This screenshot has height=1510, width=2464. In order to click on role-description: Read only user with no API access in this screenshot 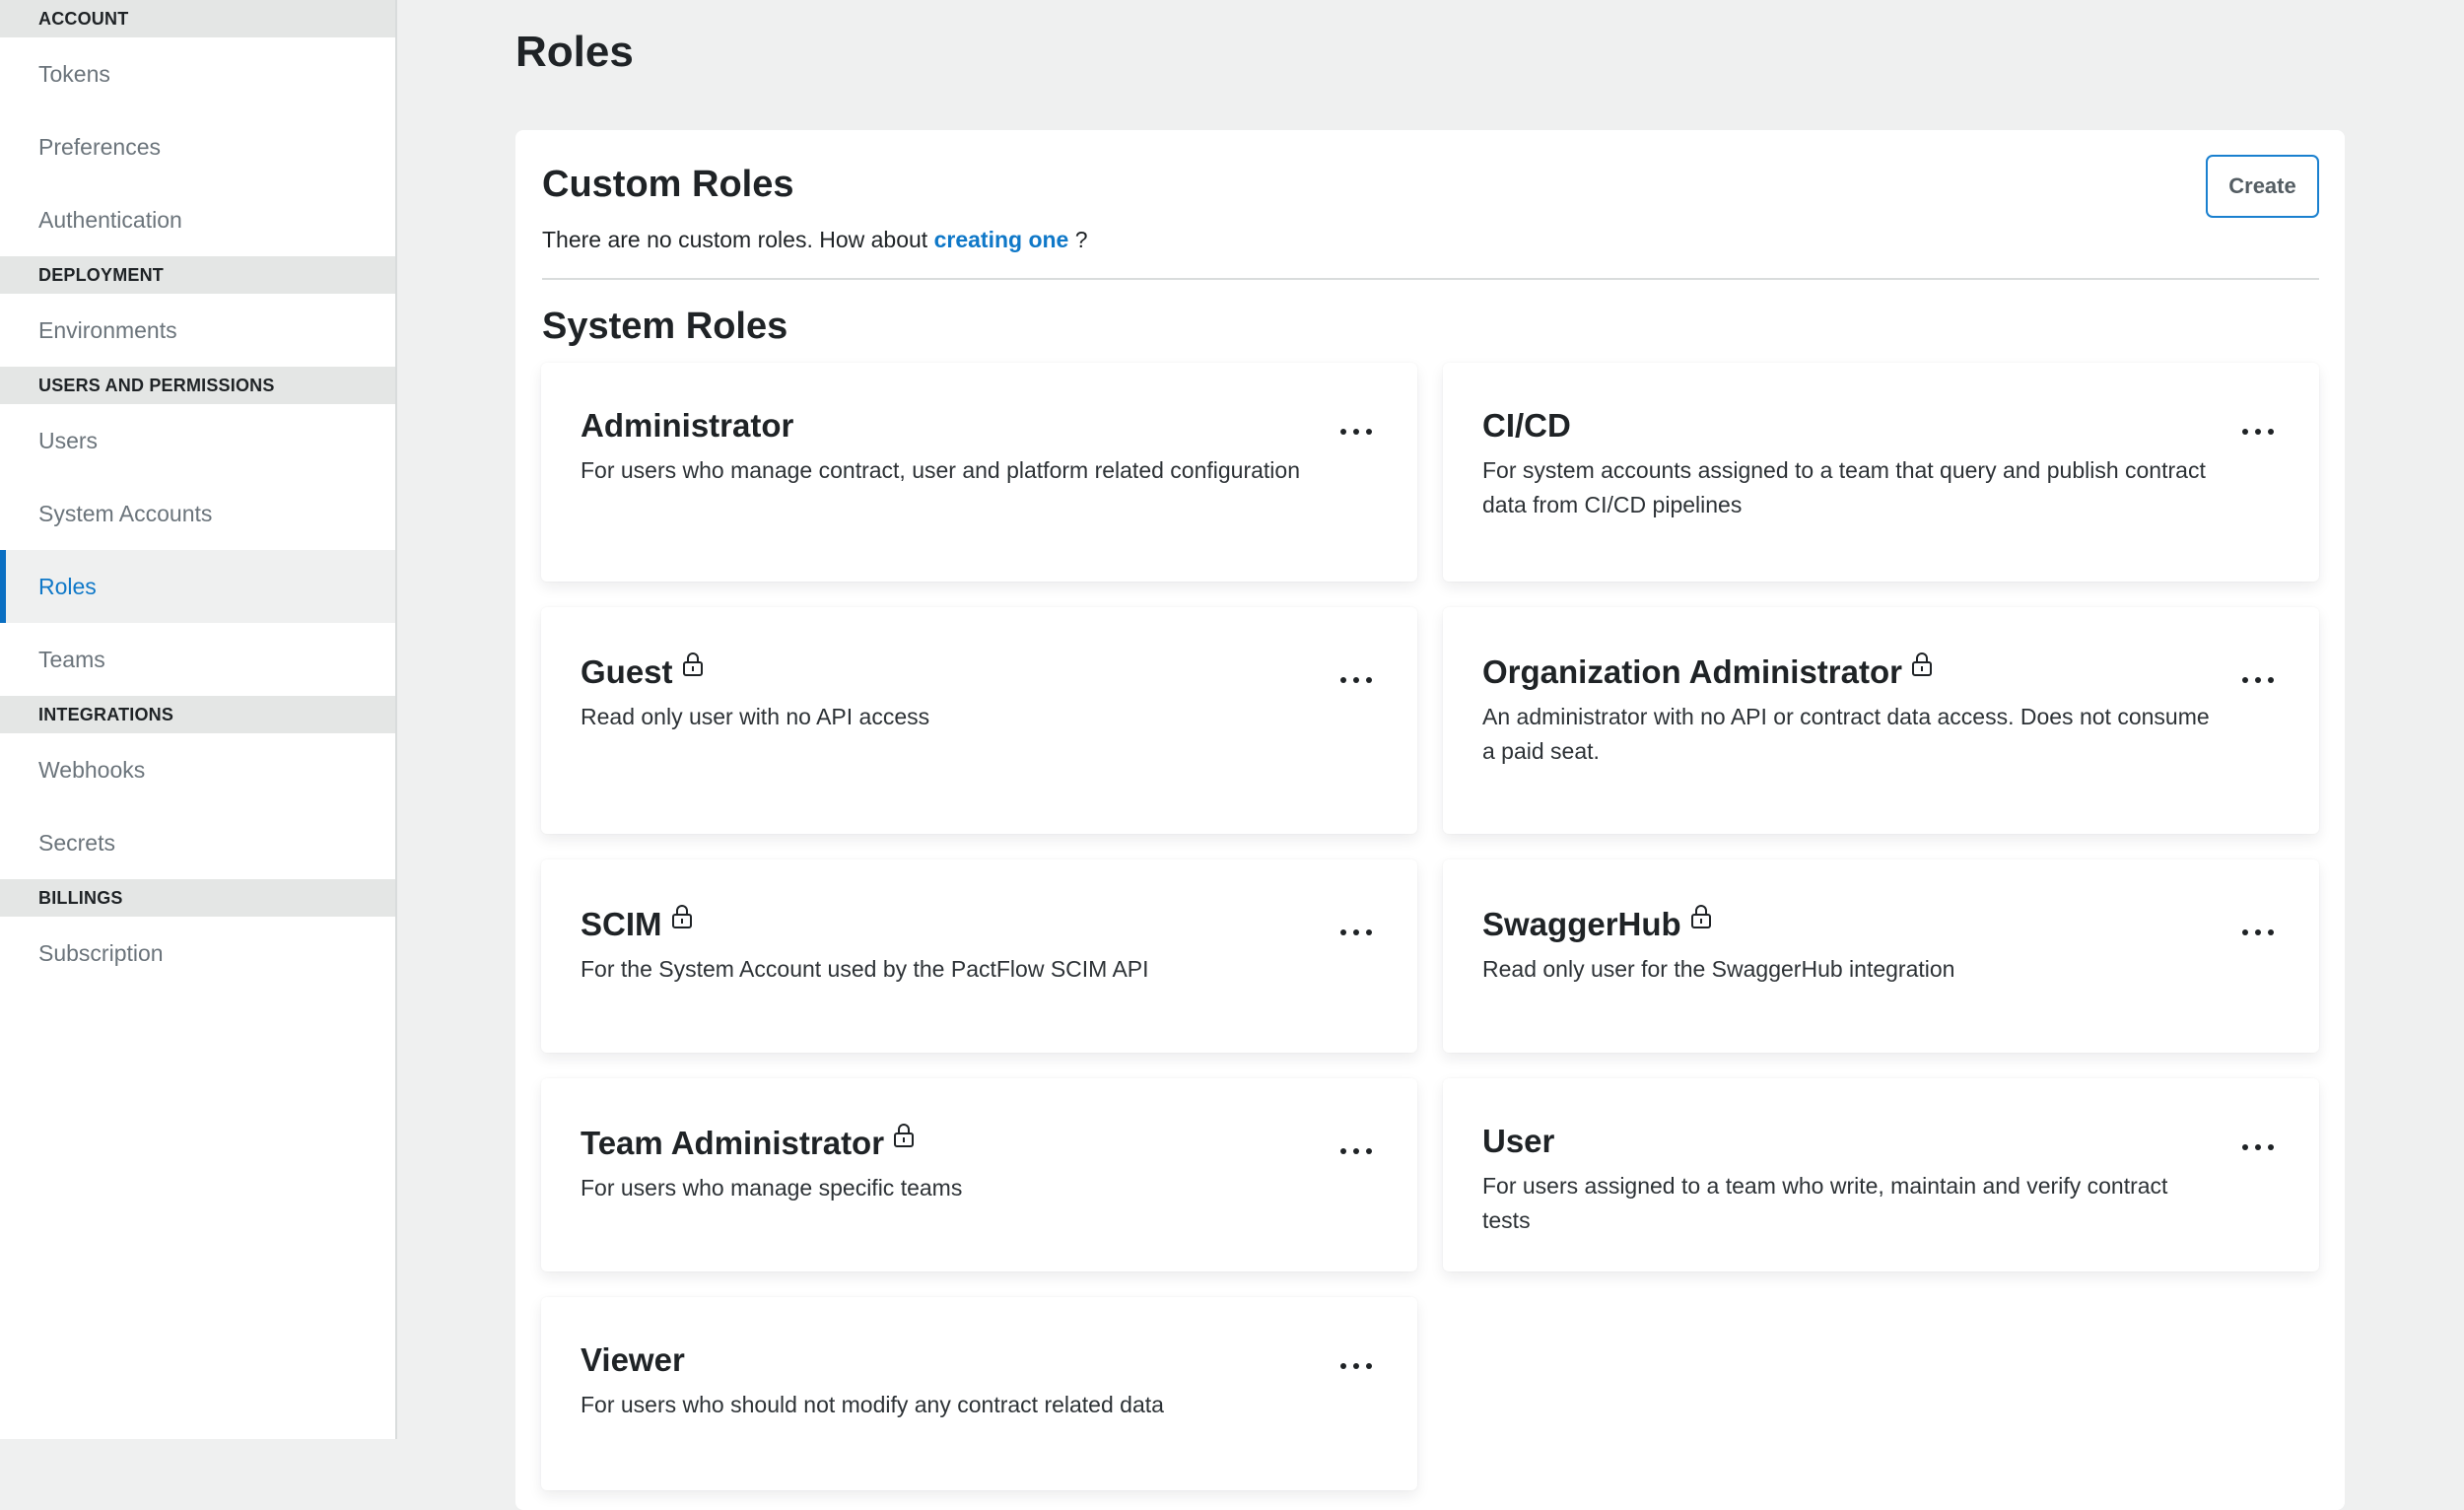, I will do `click(755, 716)`.